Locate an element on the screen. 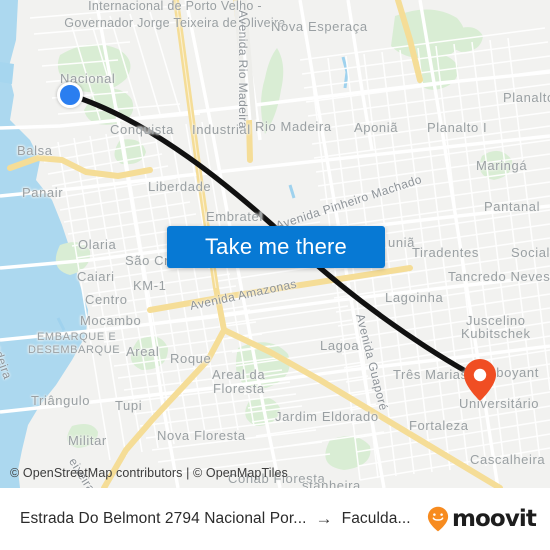  map-pin-icon is located at coordinates (480, 380).